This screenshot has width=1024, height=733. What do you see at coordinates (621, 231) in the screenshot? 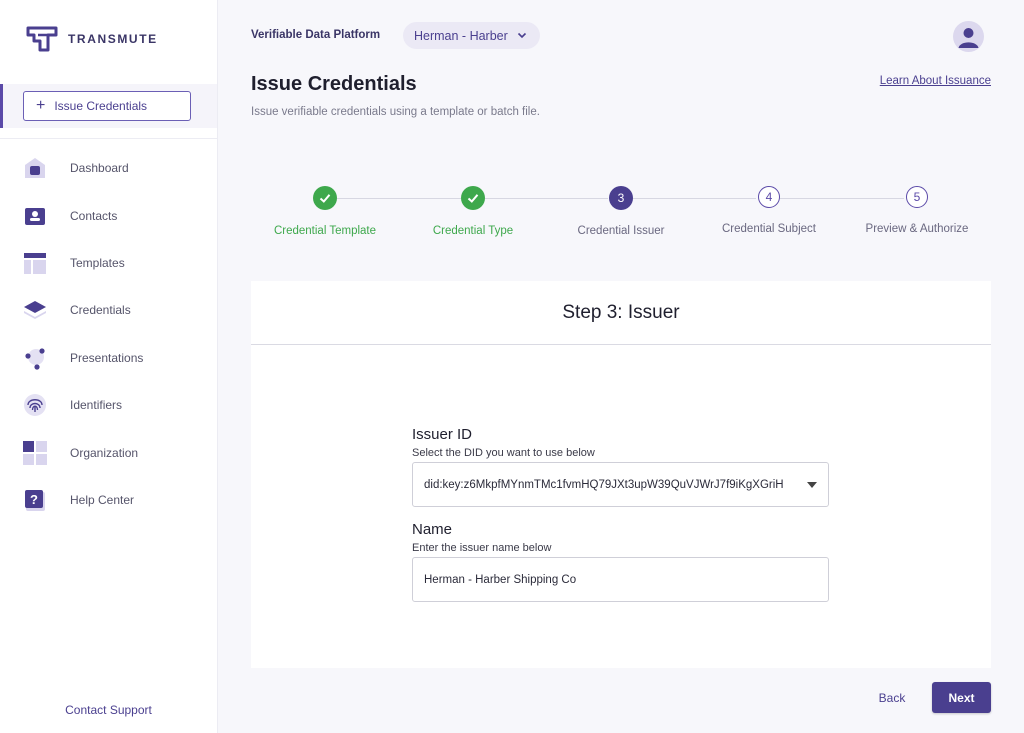
I see `step-label: Credential Issuer` at bounding box center [621, 231].